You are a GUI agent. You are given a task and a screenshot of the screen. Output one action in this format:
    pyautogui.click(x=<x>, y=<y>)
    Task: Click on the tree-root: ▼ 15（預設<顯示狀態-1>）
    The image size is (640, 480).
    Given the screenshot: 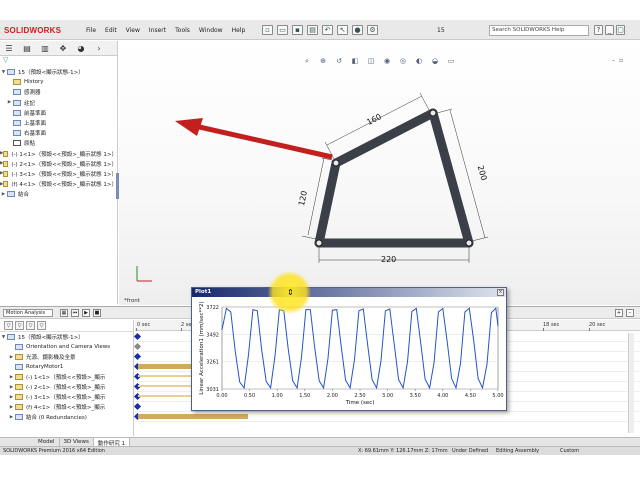 What is the action you would take?
    pyautogui.click(x=58, y=72)
    